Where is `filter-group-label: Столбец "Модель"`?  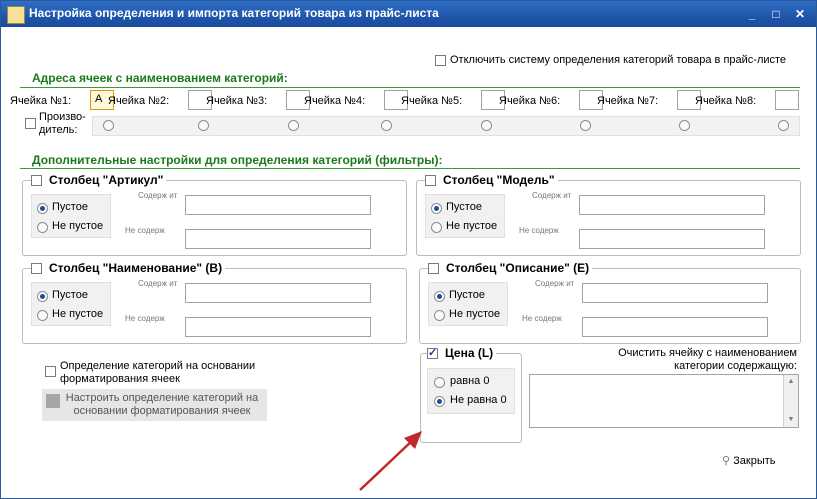
filter-group-label: Столбец "Модель" is located at coordinates (499, 180).